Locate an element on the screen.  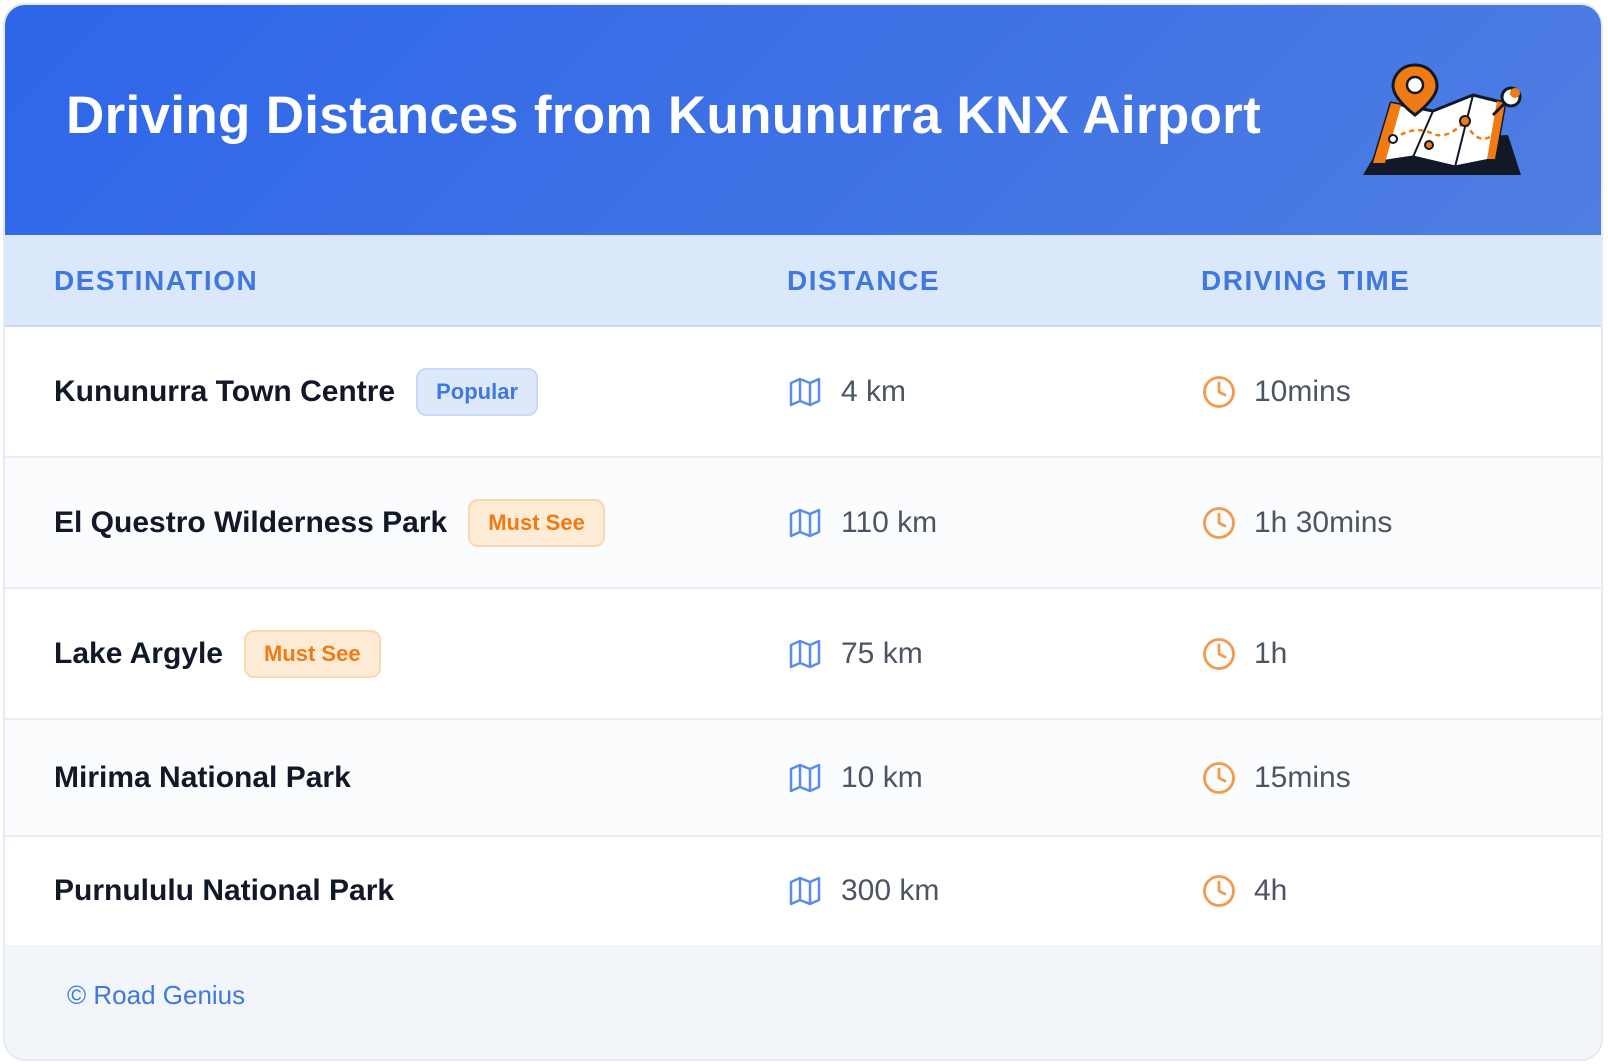
table-header: DESTINATION DISTANCE DRIVING TIME is located at coordinates (803, 281).